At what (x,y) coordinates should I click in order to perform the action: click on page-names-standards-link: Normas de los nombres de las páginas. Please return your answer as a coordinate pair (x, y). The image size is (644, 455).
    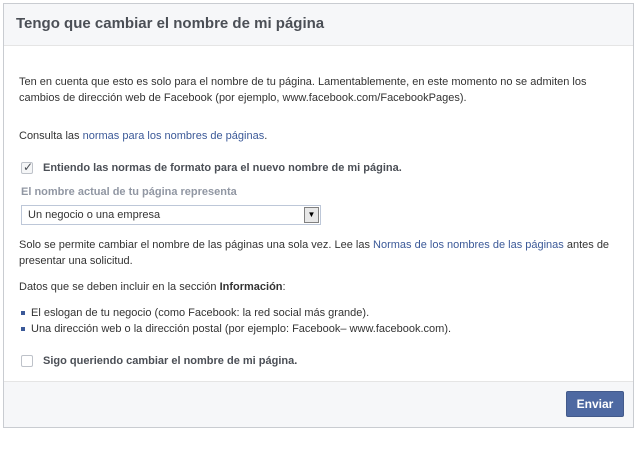
    Looking at the image, I should click on (468, 245).